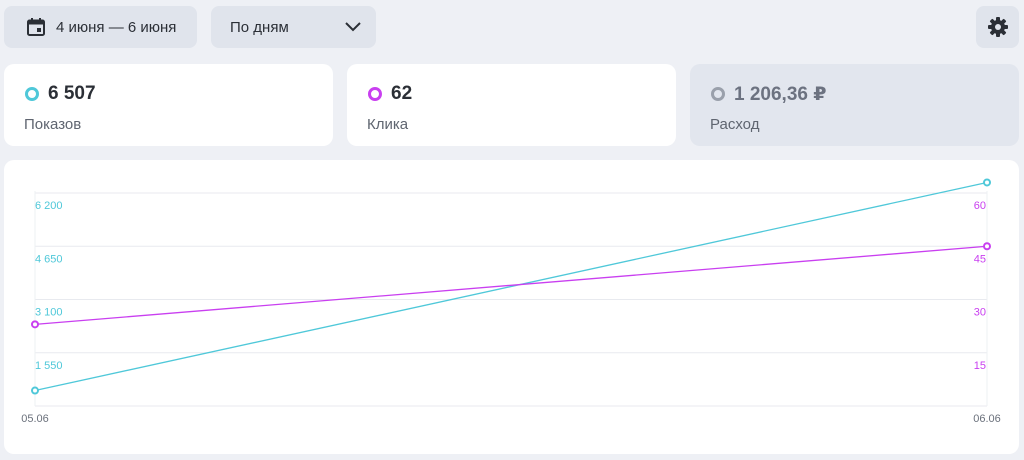 The image size is (1024, 460). Describe the element at coordinates (980, 206) in the screenshot. I see `y-right-tick-label: 60` at that location.